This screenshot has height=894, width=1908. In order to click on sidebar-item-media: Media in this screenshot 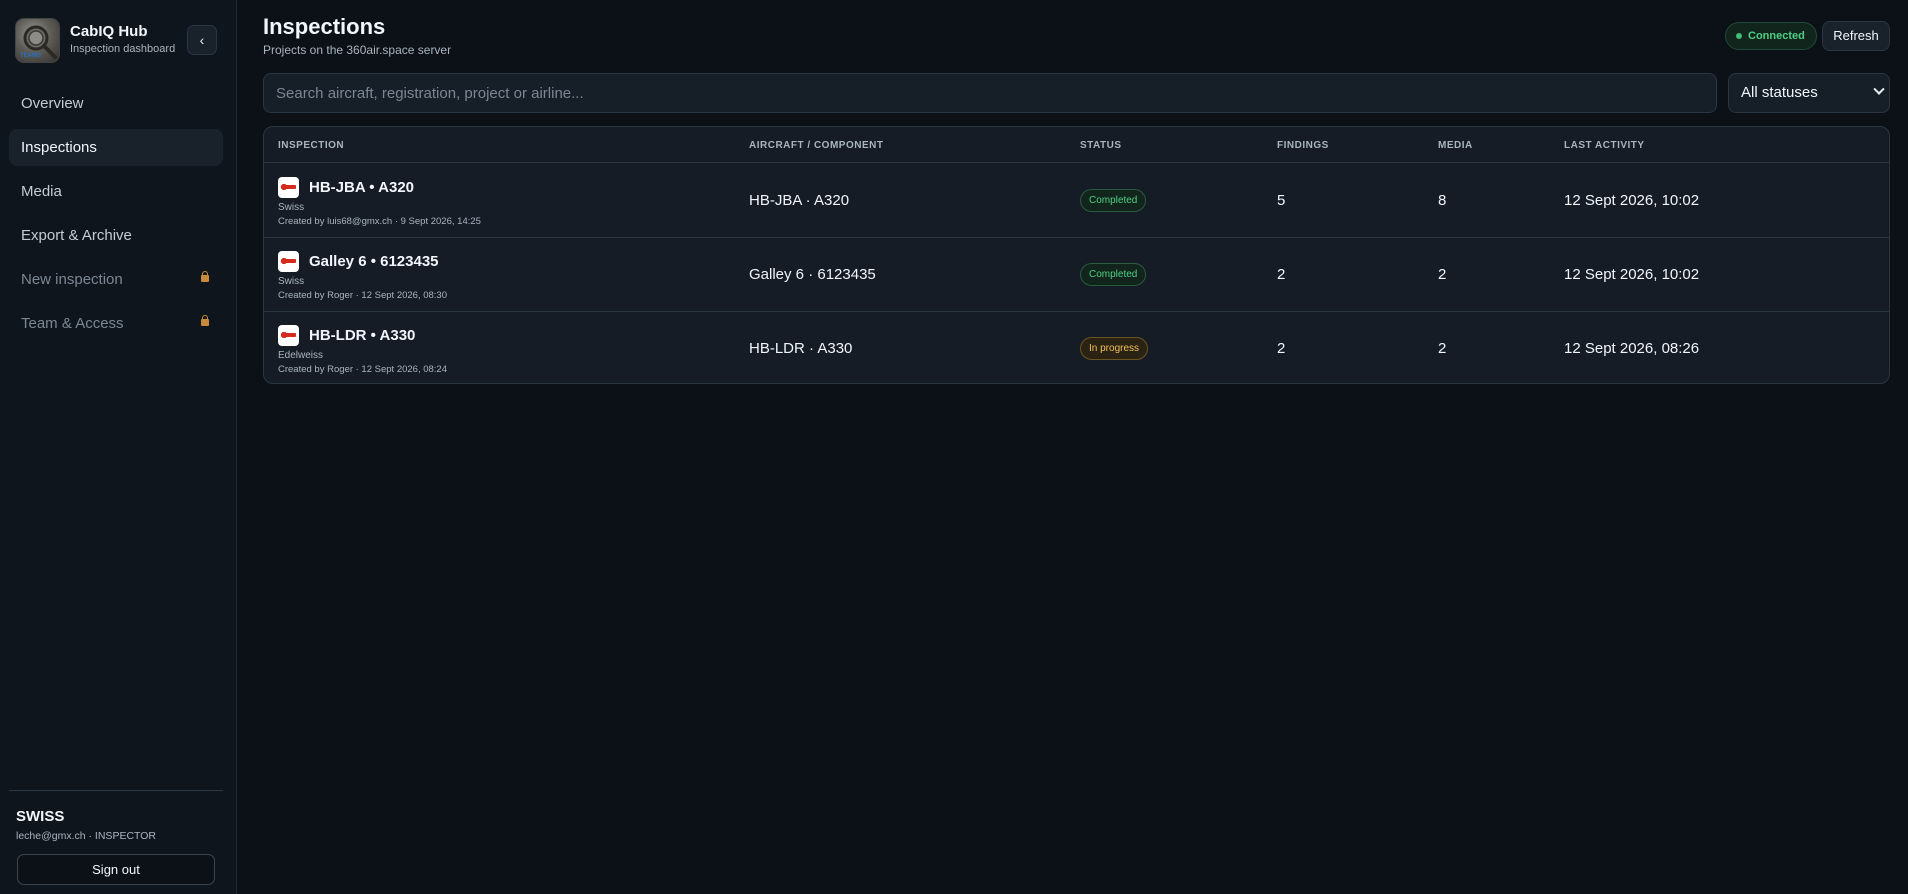, I will do `click(116, 191)`.